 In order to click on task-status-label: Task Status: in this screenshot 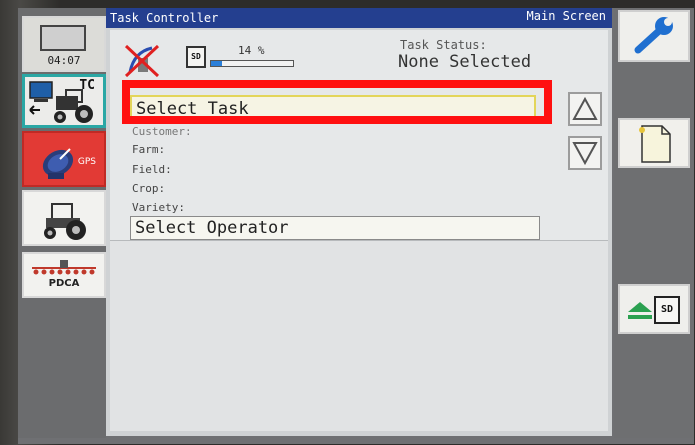, I will do `click(443, 45)`.